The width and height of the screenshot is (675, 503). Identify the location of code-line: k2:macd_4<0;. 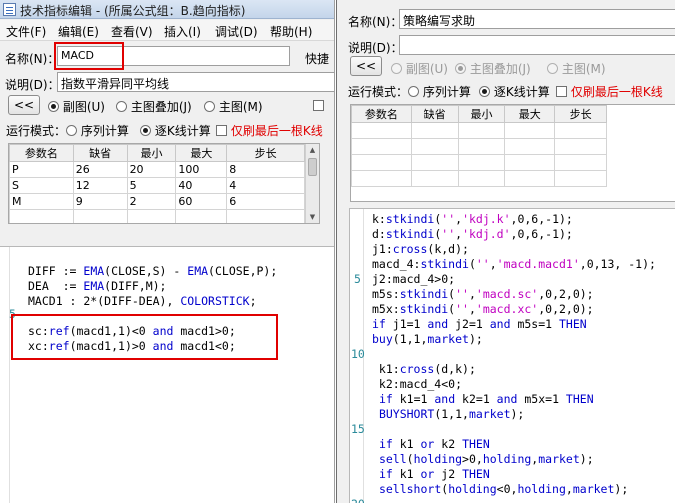
(417, 384).